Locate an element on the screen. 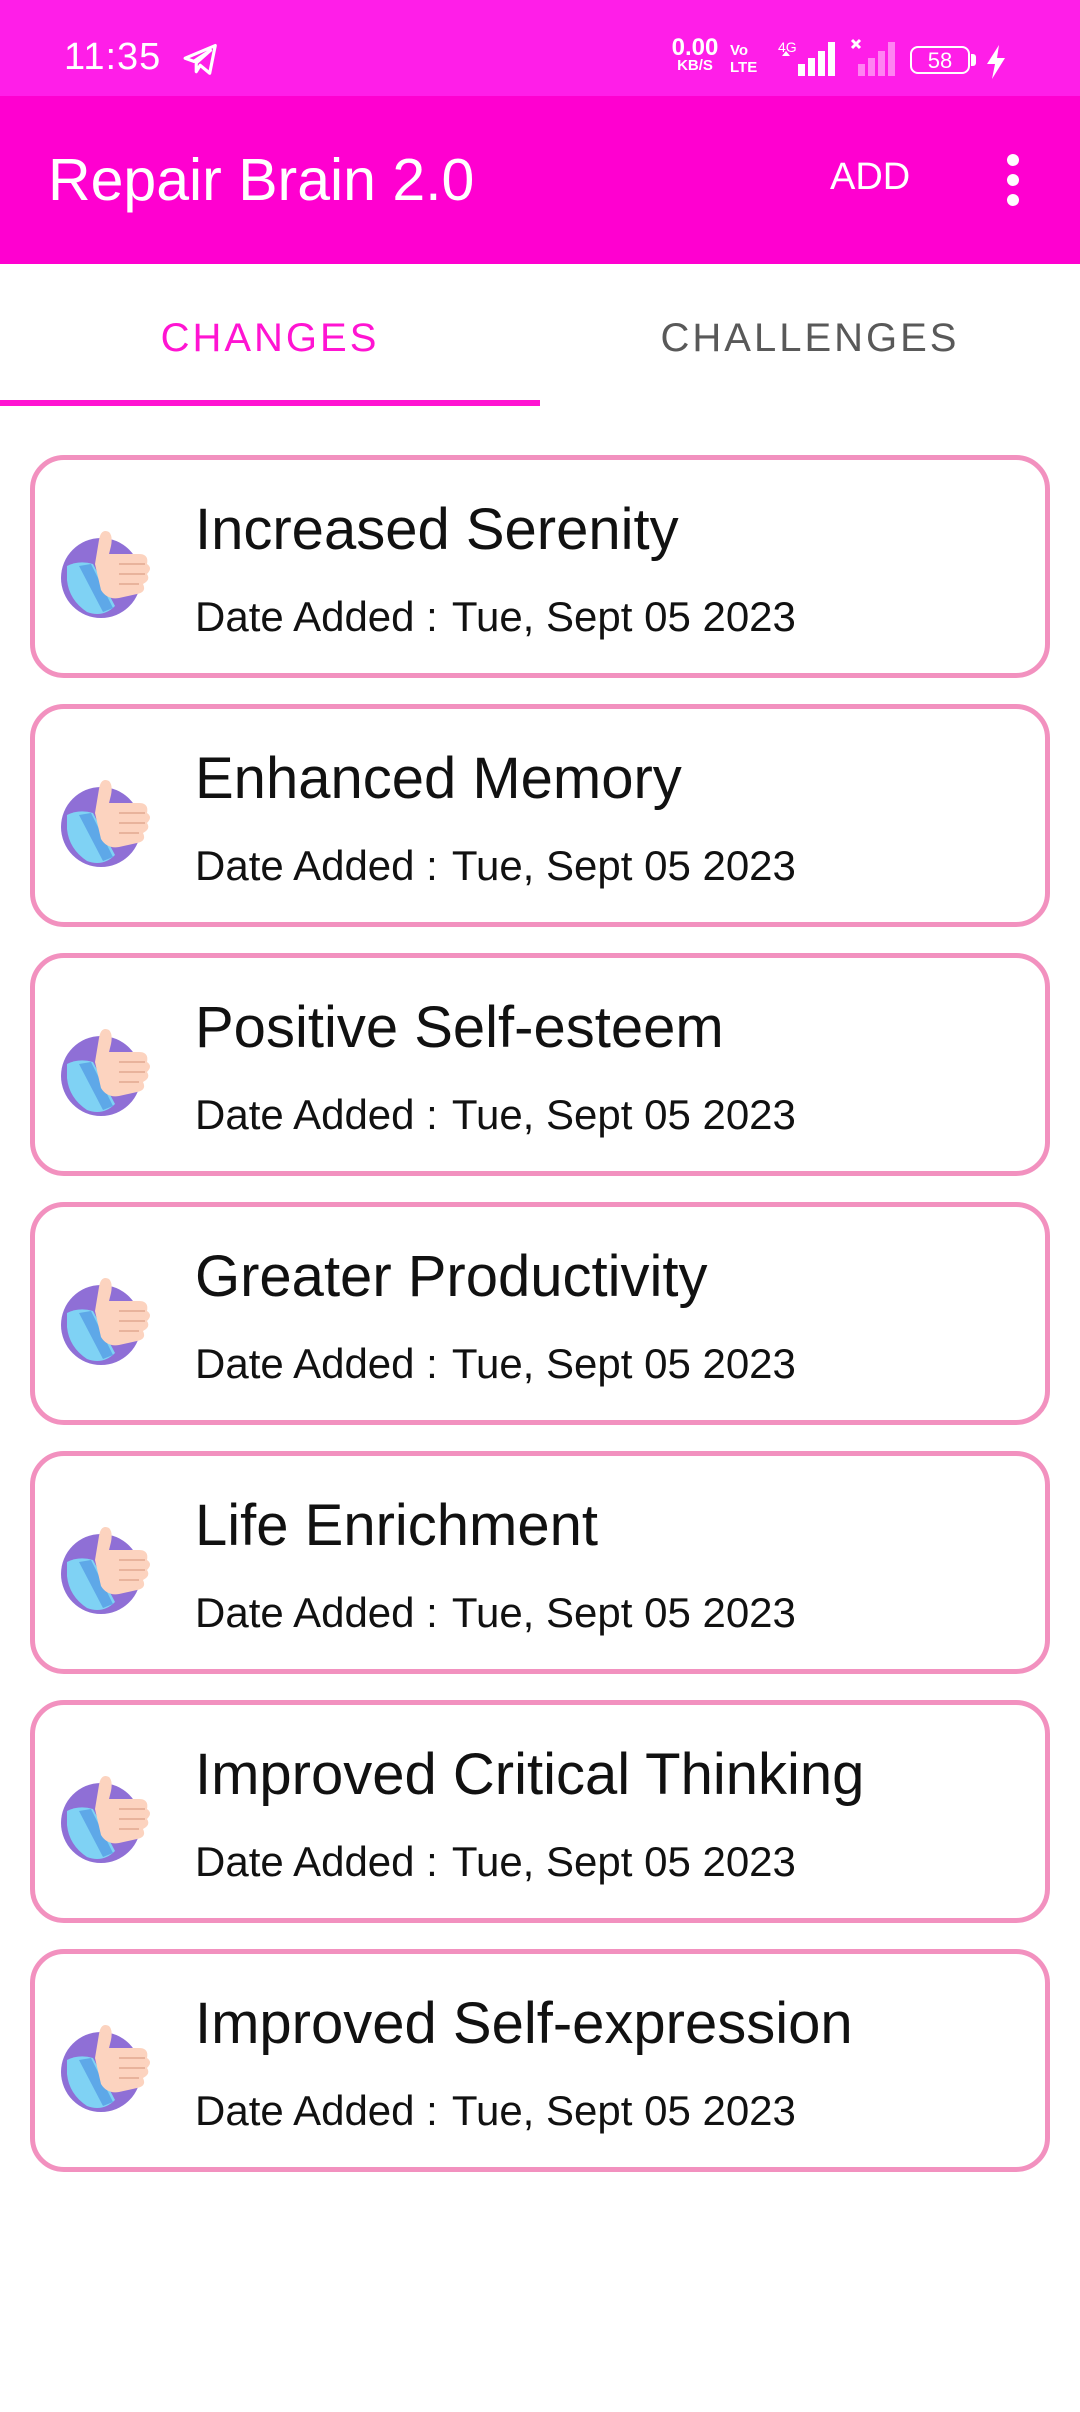  battery-level: 58 is located at coordinates (940, 60).